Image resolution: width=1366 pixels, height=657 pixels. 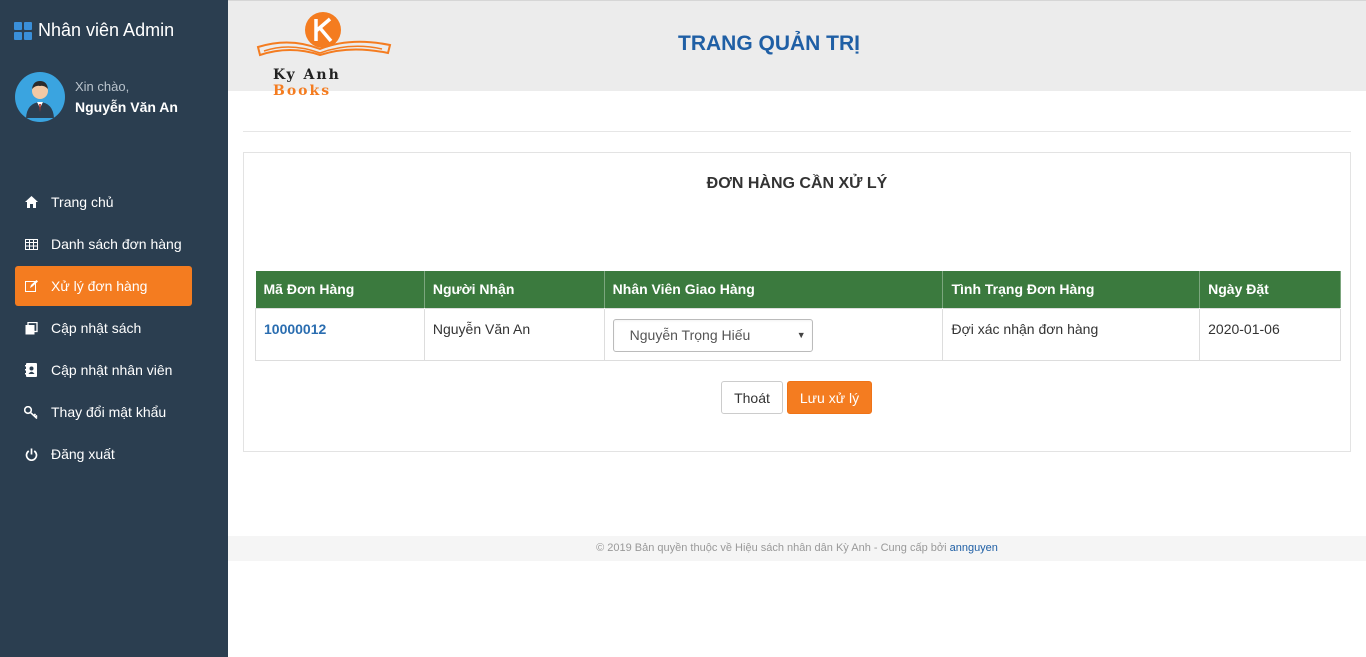 I want to click on sidebar-item-label: Thay đổi mật khẩu, so click(x=109, y=412).